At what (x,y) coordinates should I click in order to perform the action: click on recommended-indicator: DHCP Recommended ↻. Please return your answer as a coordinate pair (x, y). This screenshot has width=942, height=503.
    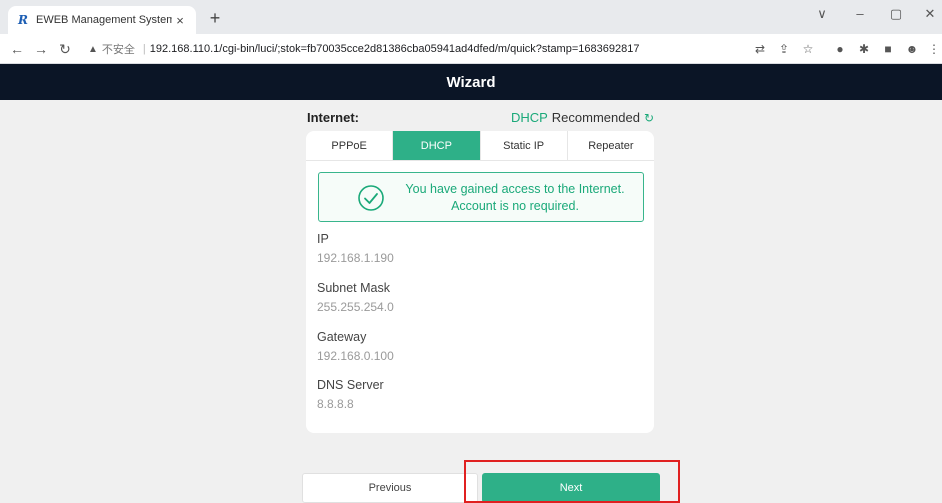
    Looking at the image, I should click on (582, 117).